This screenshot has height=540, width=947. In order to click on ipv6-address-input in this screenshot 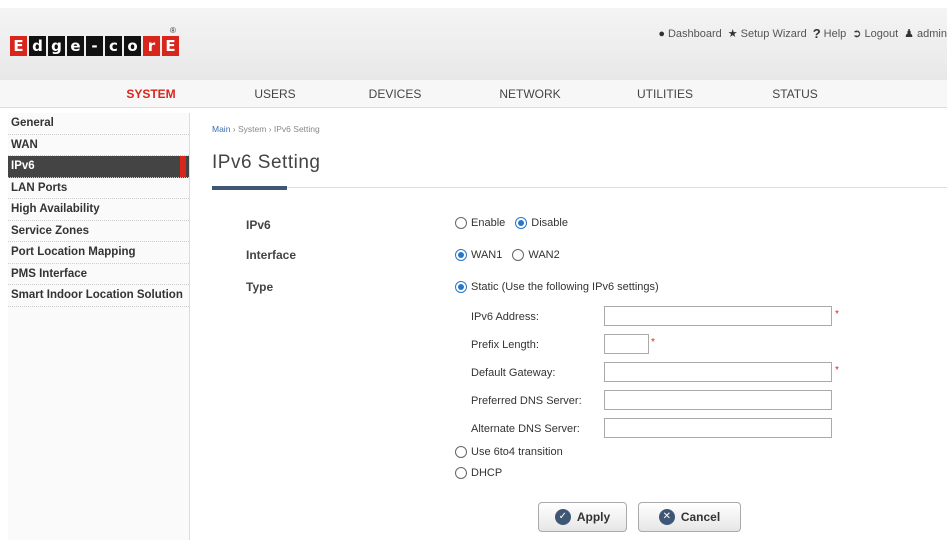, I will do `click(718, 316)`.